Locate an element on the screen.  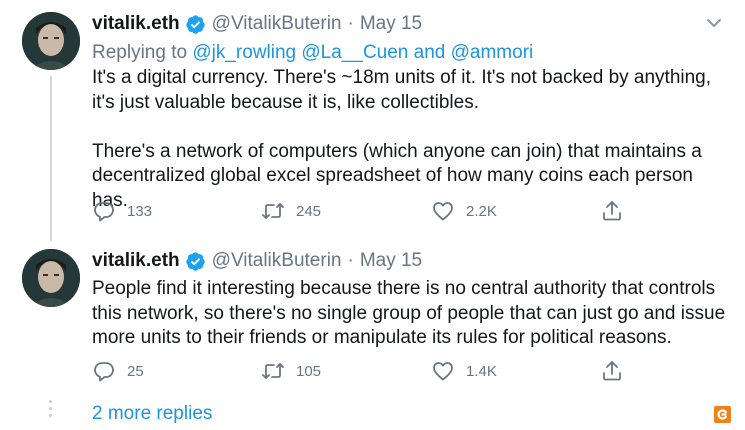
tweet-actions: 133 245 2.2K is located at coordinates (372, 212).